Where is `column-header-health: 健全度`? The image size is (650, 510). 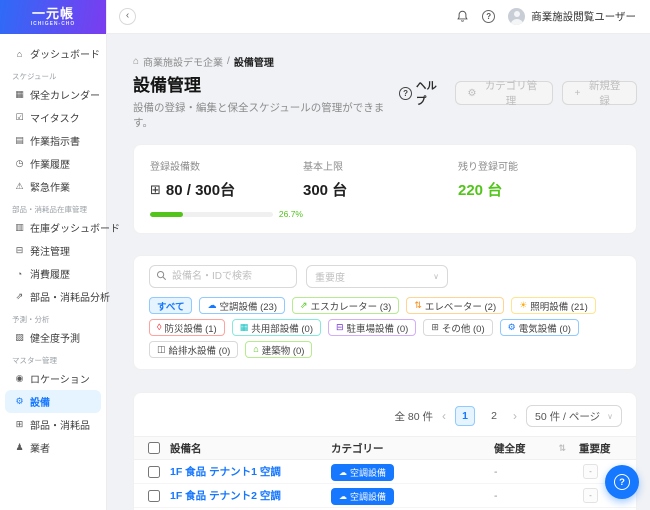
column-header-health: 健全度 is located at coordinates (510, 448).